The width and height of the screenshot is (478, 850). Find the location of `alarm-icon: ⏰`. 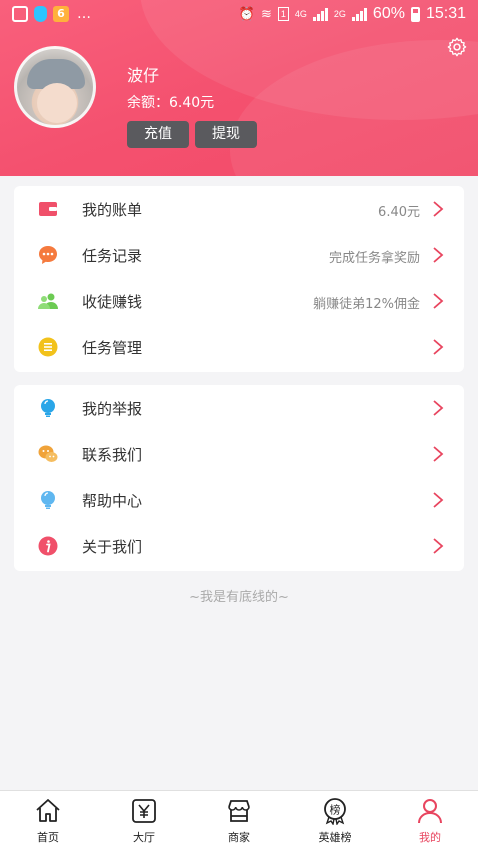

alarm-icon: ⏰ is located at coordinates (246, 13).